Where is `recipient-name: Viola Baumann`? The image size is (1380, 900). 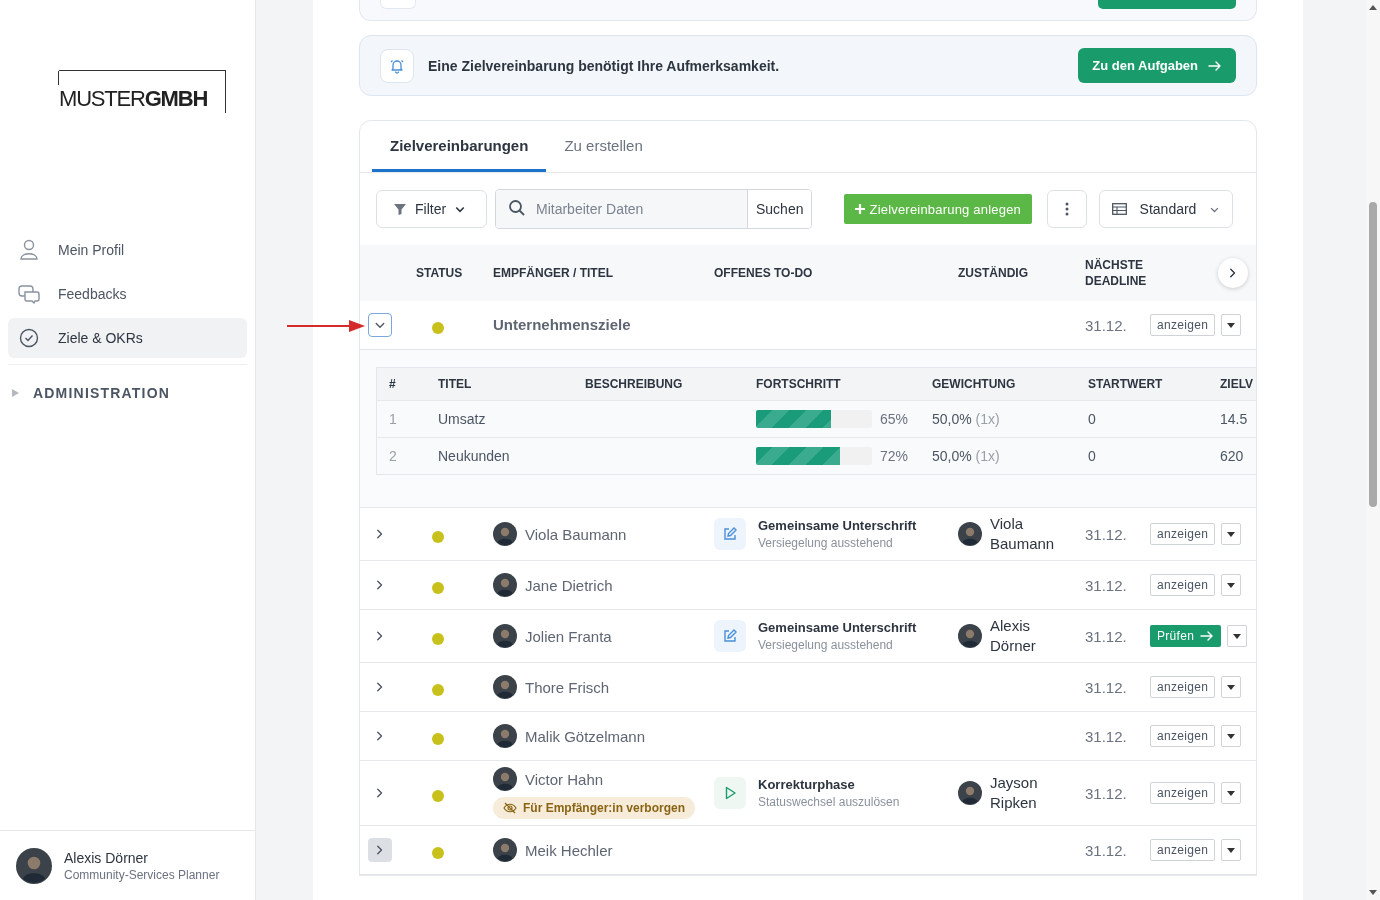
recipient-name: Viola Baumann is located at coordinates (576, 534).